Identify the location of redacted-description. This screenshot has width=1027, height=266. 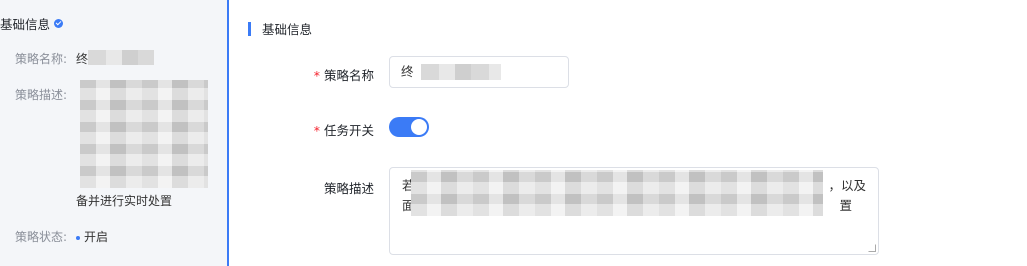
(144, 134).